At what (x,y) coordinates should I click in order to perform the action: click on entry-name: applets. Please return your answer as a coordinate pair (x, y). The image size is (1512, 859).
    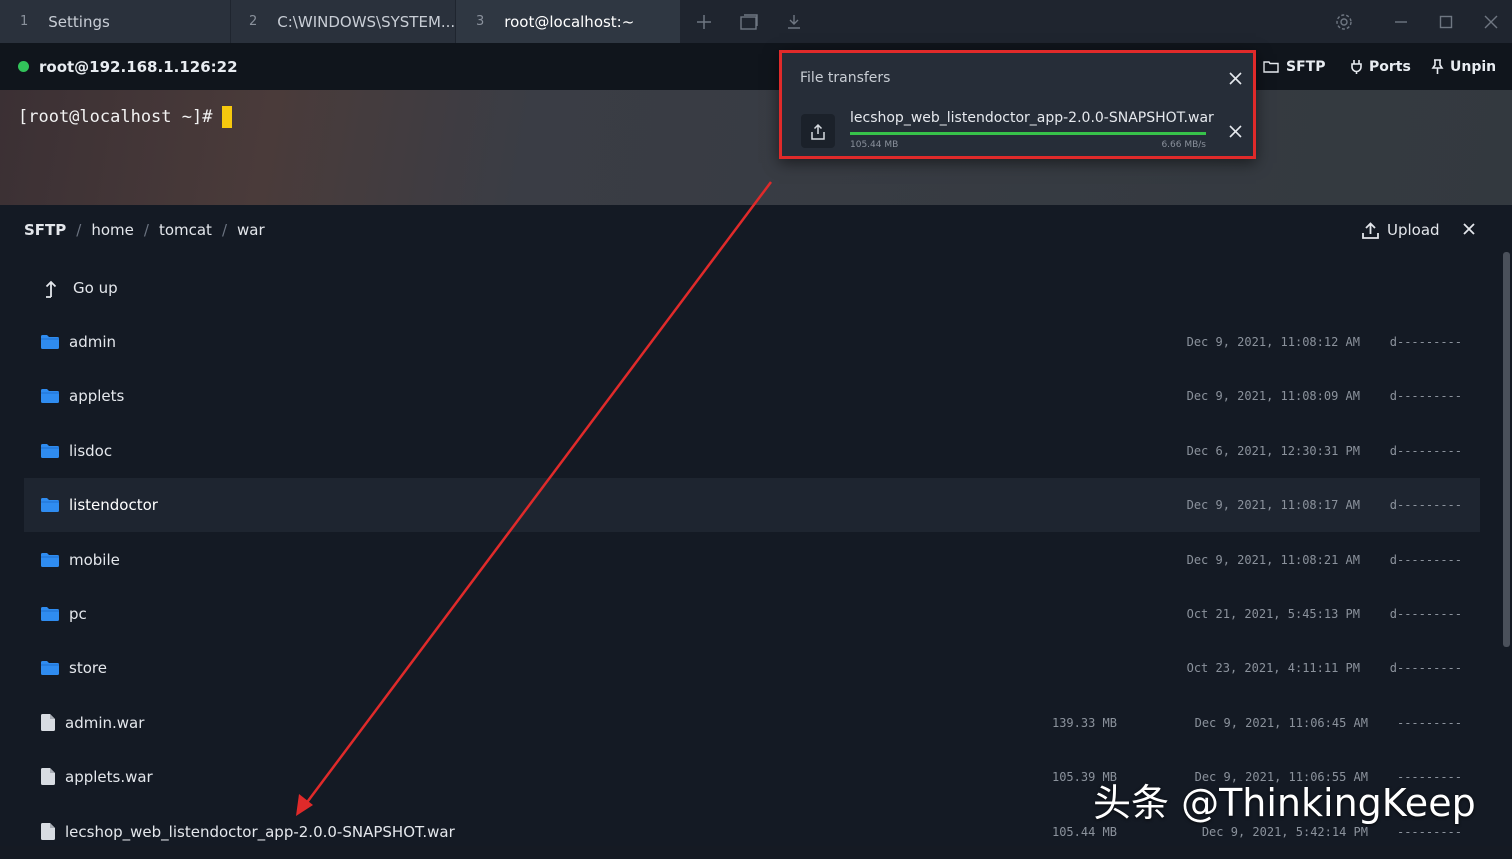
    Looking at the image, I should click on (97, 396).